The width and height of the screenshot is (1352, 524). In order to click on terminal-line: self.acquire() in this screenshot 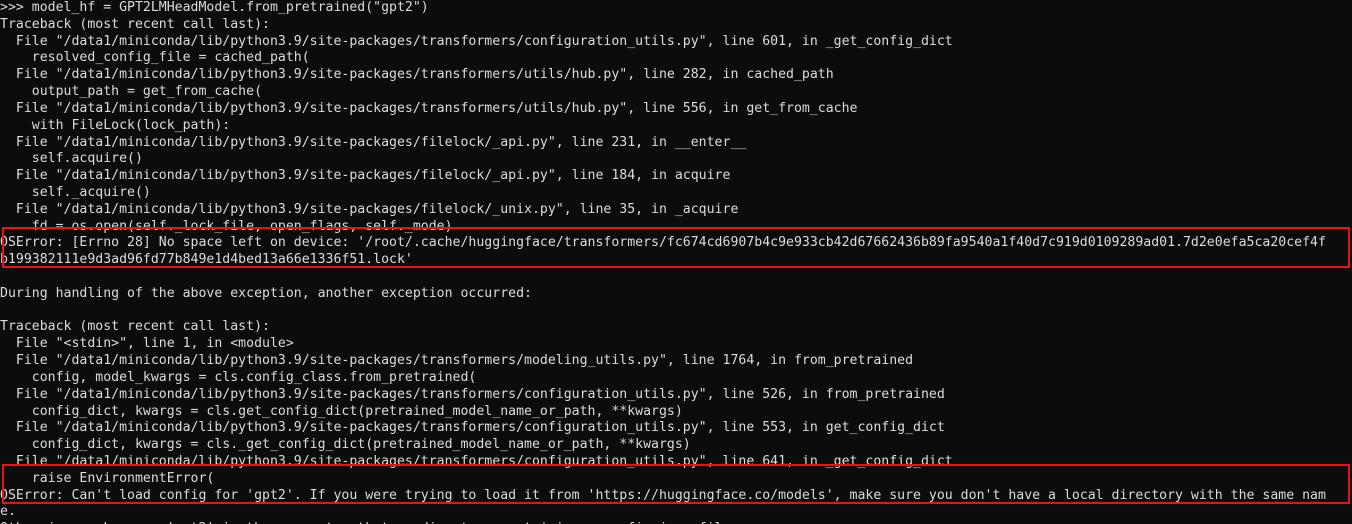, I will do `click(71, 159)`.